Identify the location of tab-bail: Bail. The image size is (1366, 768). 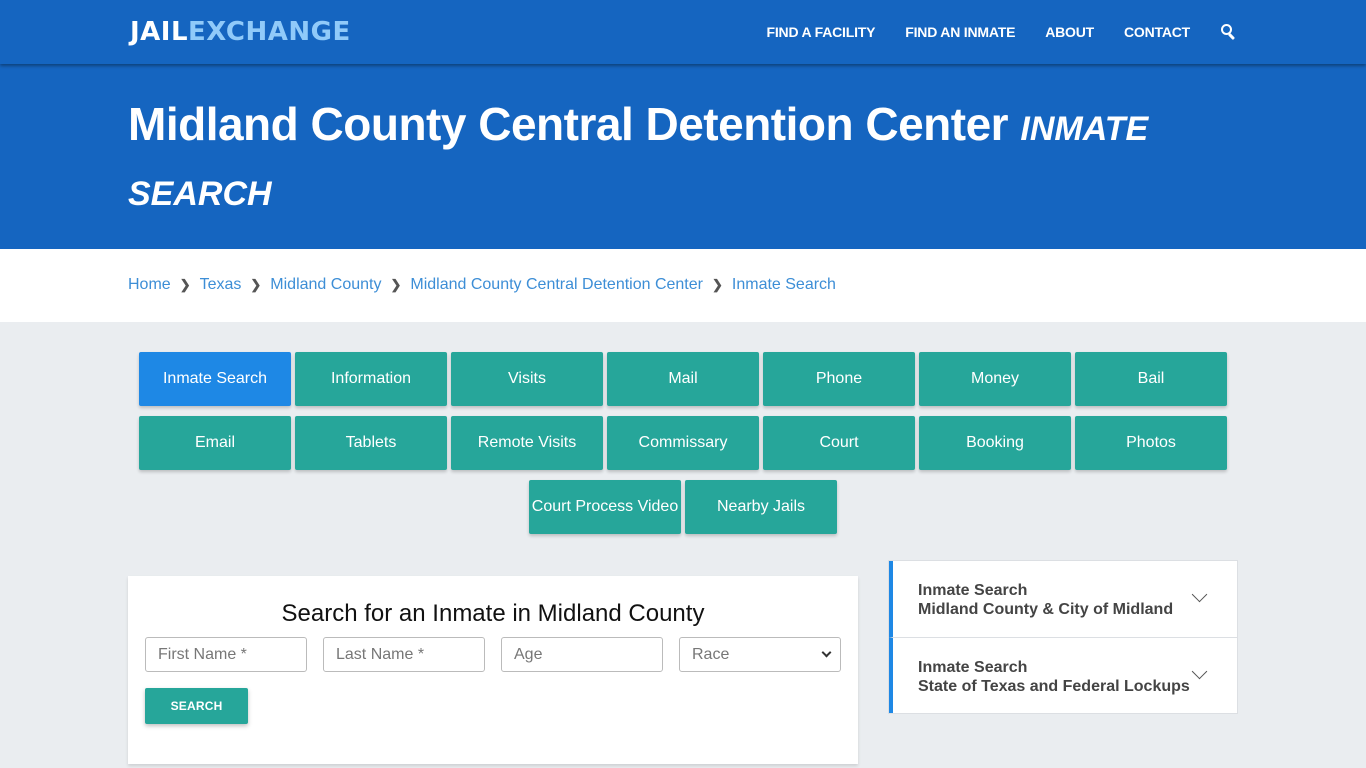
(1151, 379).